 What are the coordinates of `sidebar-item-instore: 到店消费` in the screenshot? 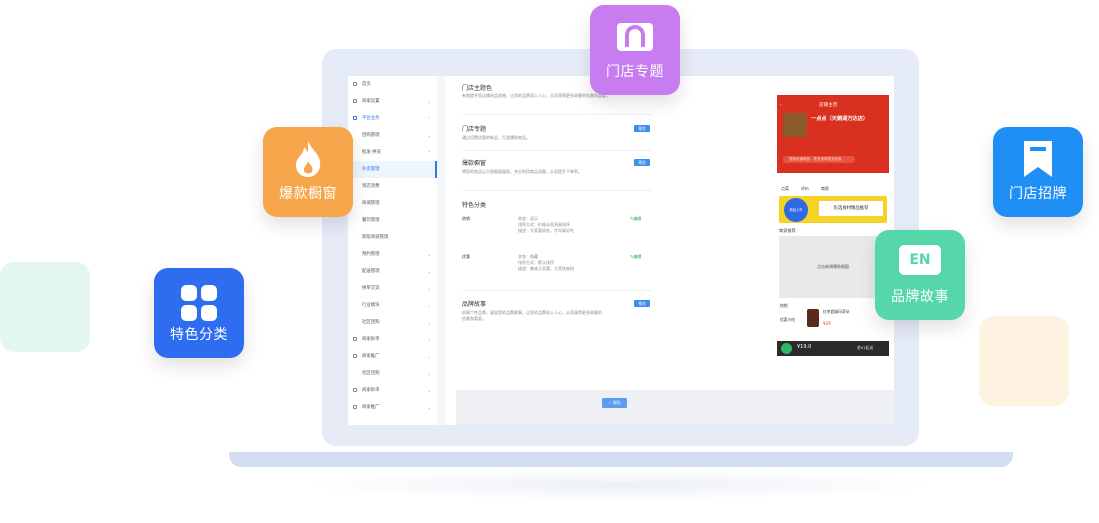 It's located at (392, 186).